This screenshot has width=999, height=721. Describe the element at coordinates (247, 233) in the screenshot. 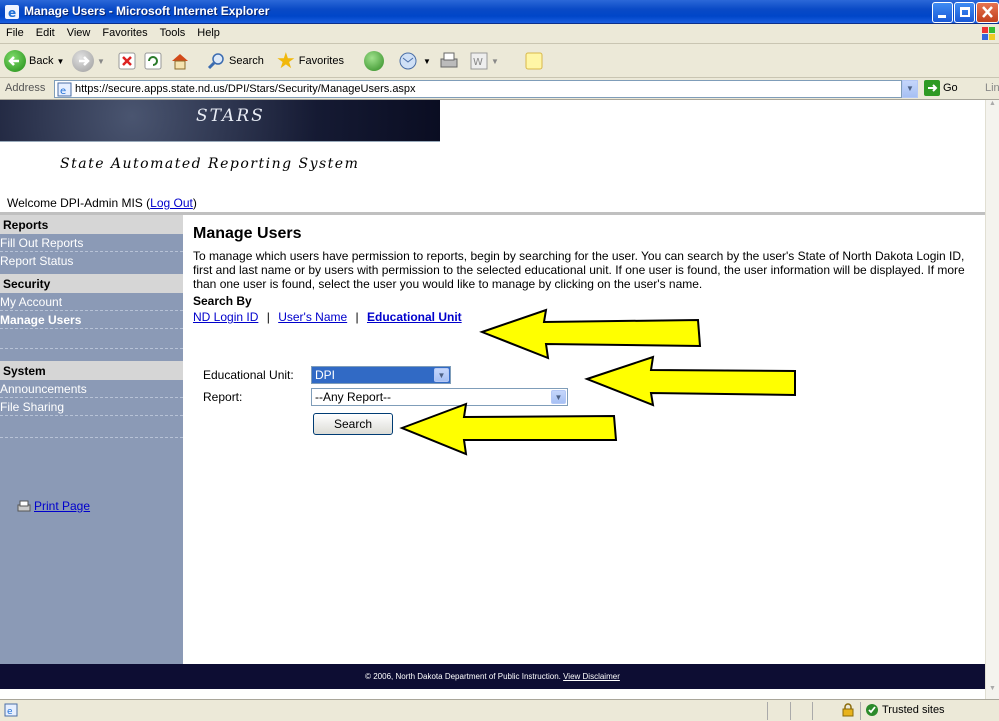

I see `page-title: Manage Users` at that location.